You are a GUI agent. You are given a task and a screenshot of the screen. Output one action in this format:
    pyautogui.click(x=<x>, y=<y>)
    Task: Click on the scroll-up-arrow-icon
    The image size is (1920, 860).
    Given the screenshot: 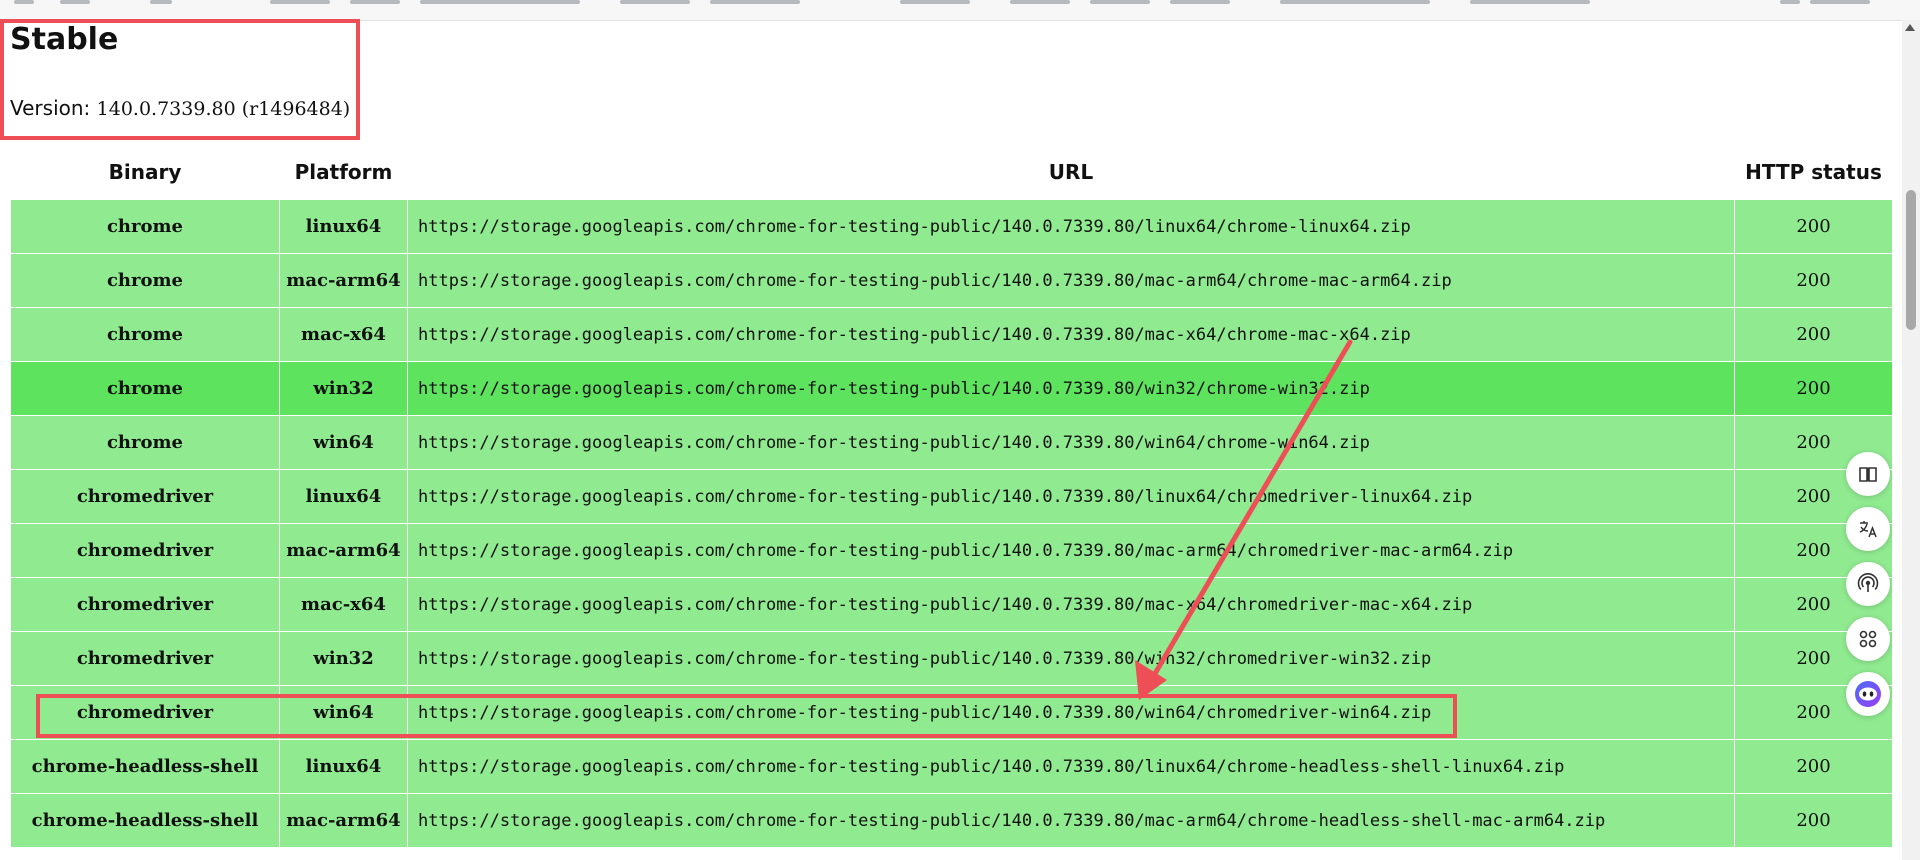 What is the action you would take?
    pyautogui.click(x=1910, y=27)
    